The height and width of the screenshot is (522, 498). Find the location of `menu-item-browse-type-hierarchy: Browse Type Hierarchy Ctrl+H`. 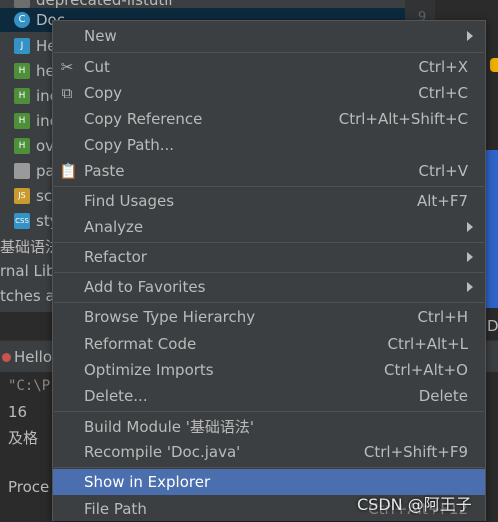

menu-item-browse-type-hierarchy: Browse Type Hierarchy Ctrl+H is located at coordinates (269, 317).